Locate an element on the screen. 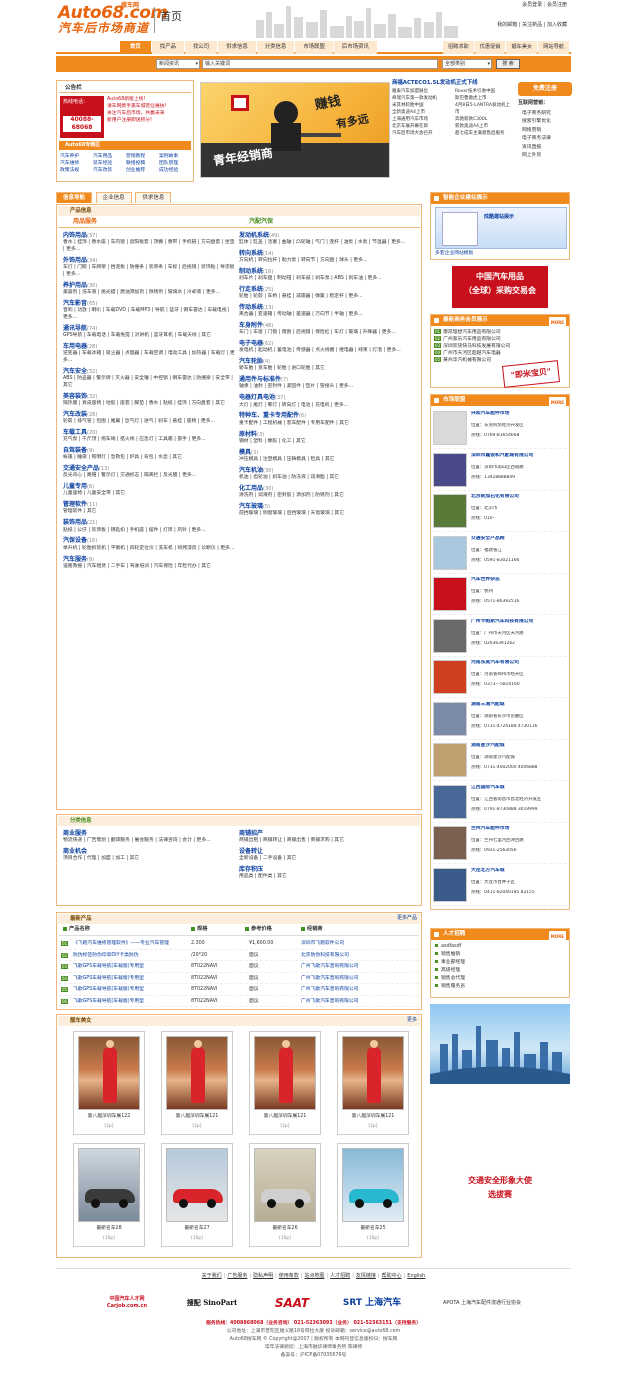 This screenshot has height=1376, width=625. nav-home: 首页 is located at coordinates (135, 47).